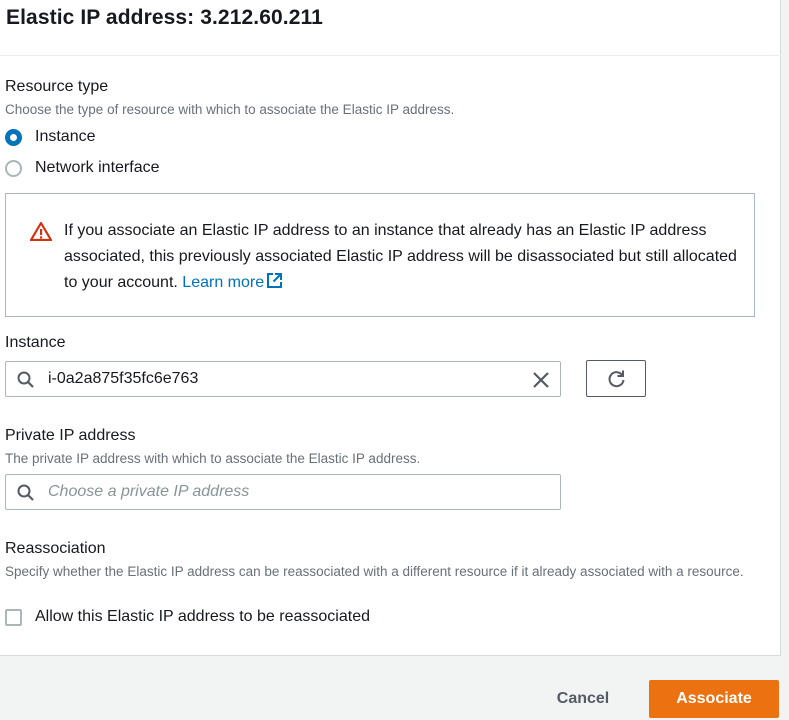 The width and height of the screenshot is (789, 720). What do you see at coordinates (97, 168) in the screenshot?
I see `radio-network-interface-label: Network interface` at bounding box center [97, 168].